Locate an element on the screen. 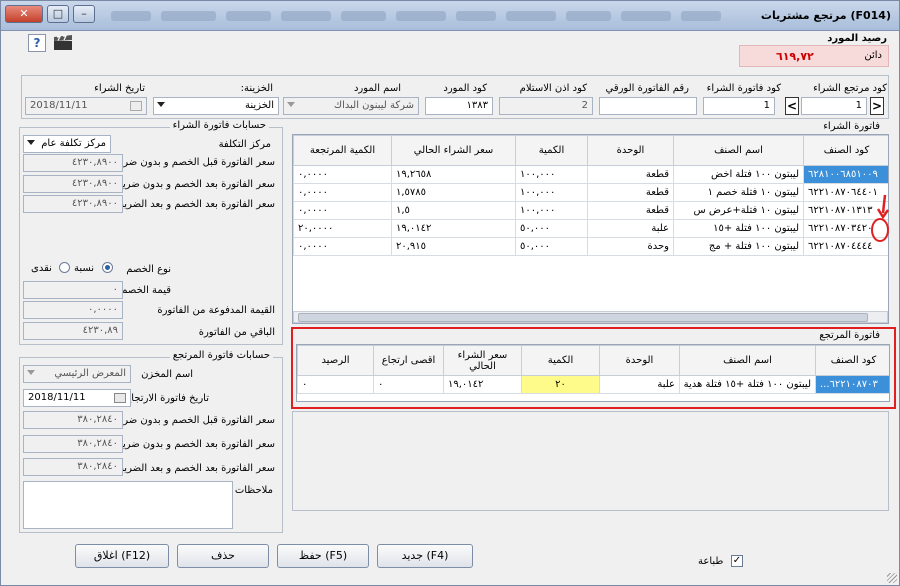 The image size is (900, 586). scrollbar-thumb is located at coordinates (583, 317).